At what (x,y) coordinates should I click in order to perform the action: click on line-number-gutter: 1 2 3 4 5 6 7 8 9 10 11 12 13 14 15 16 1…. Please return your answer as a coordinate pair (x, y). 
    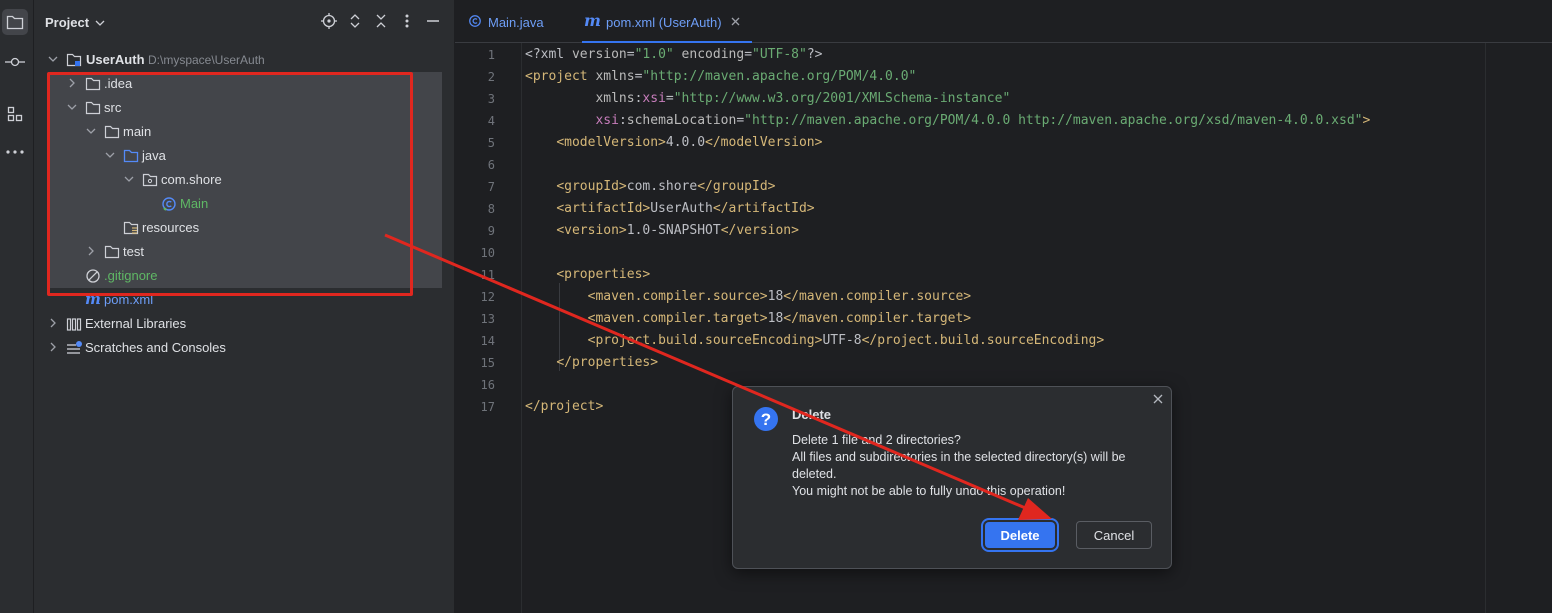
    Looking at the image, I should click on (488, 328).